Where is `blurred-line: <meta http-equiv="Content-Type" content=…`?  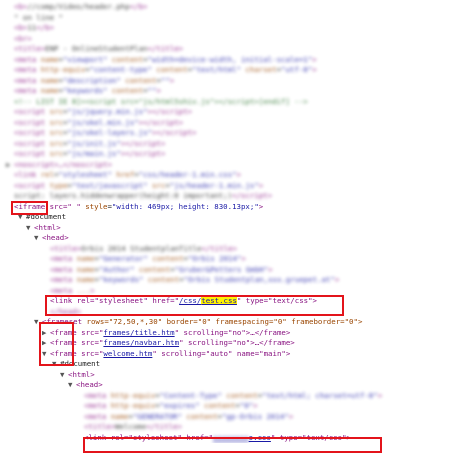 blurred-line: <meta http-equiv="Content-Type" content=… is located at coordinates (233, 395).